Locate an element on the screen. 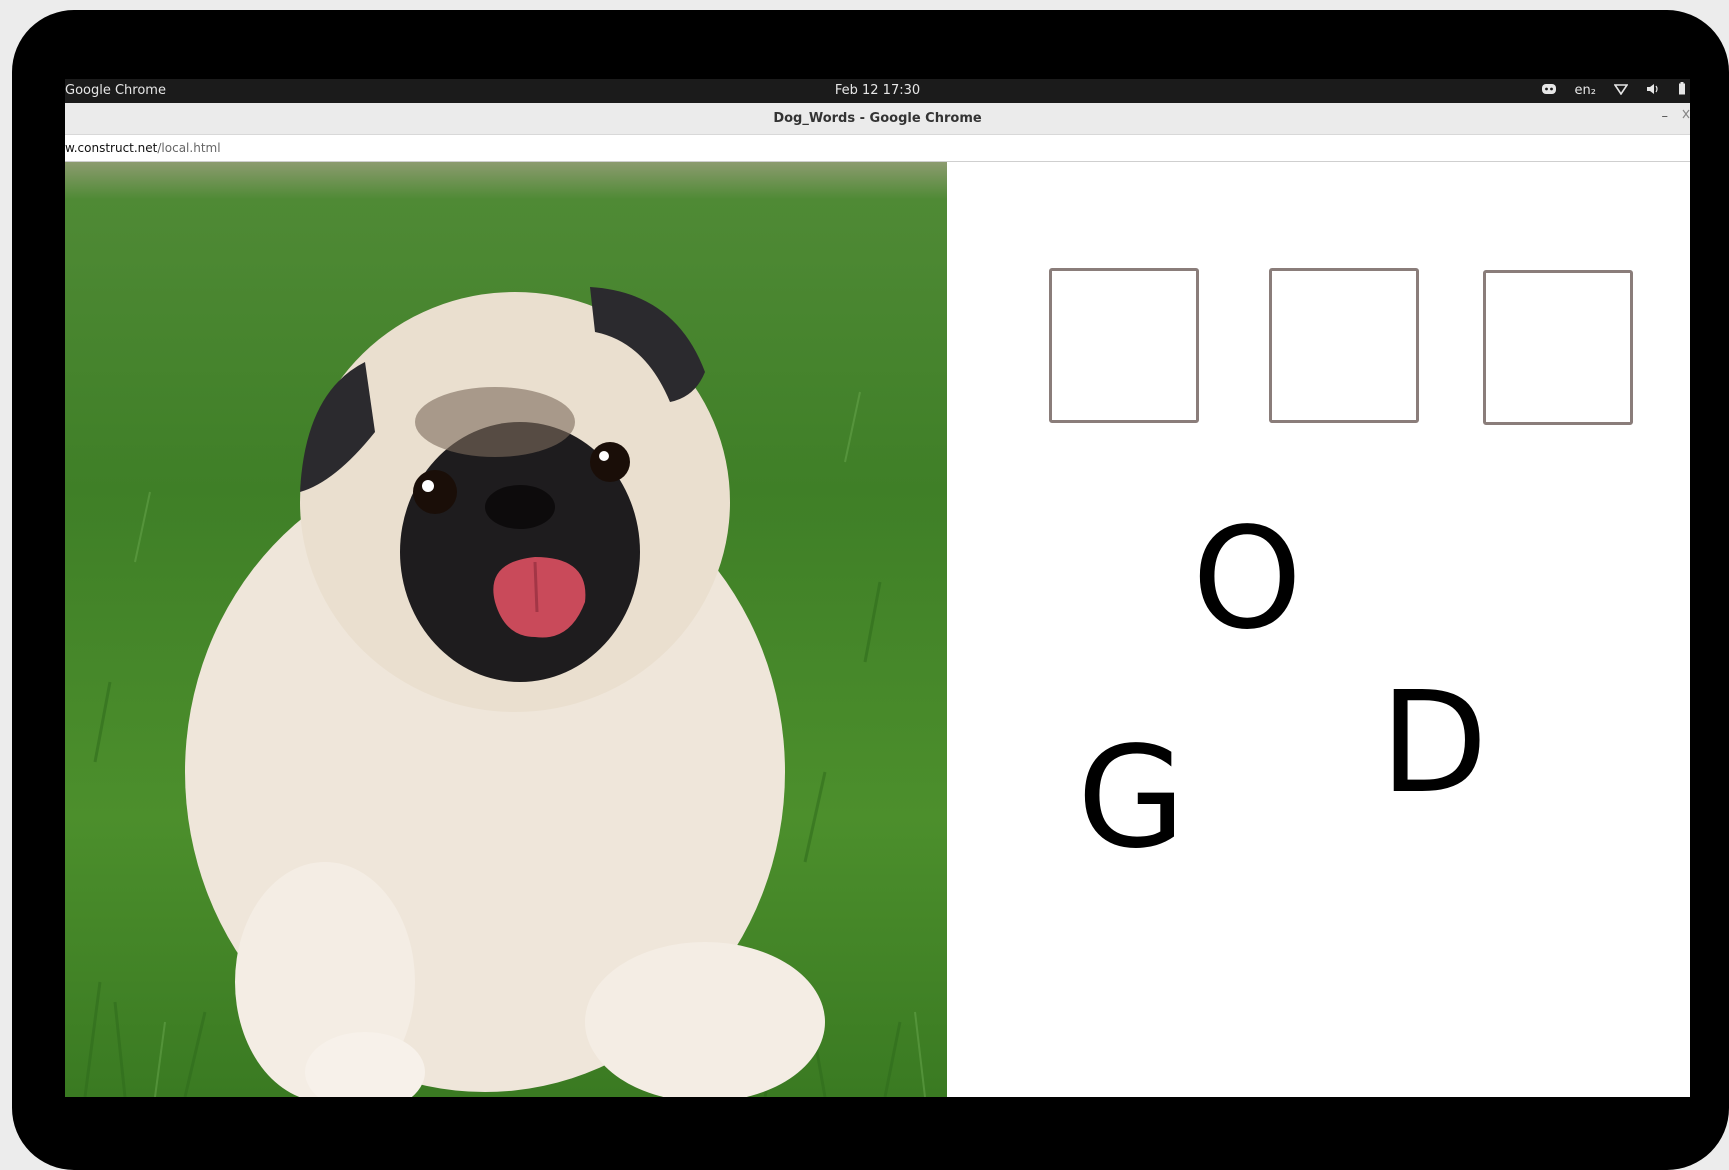  draggable-letter-d: D is located at coordinates (1434, 744).